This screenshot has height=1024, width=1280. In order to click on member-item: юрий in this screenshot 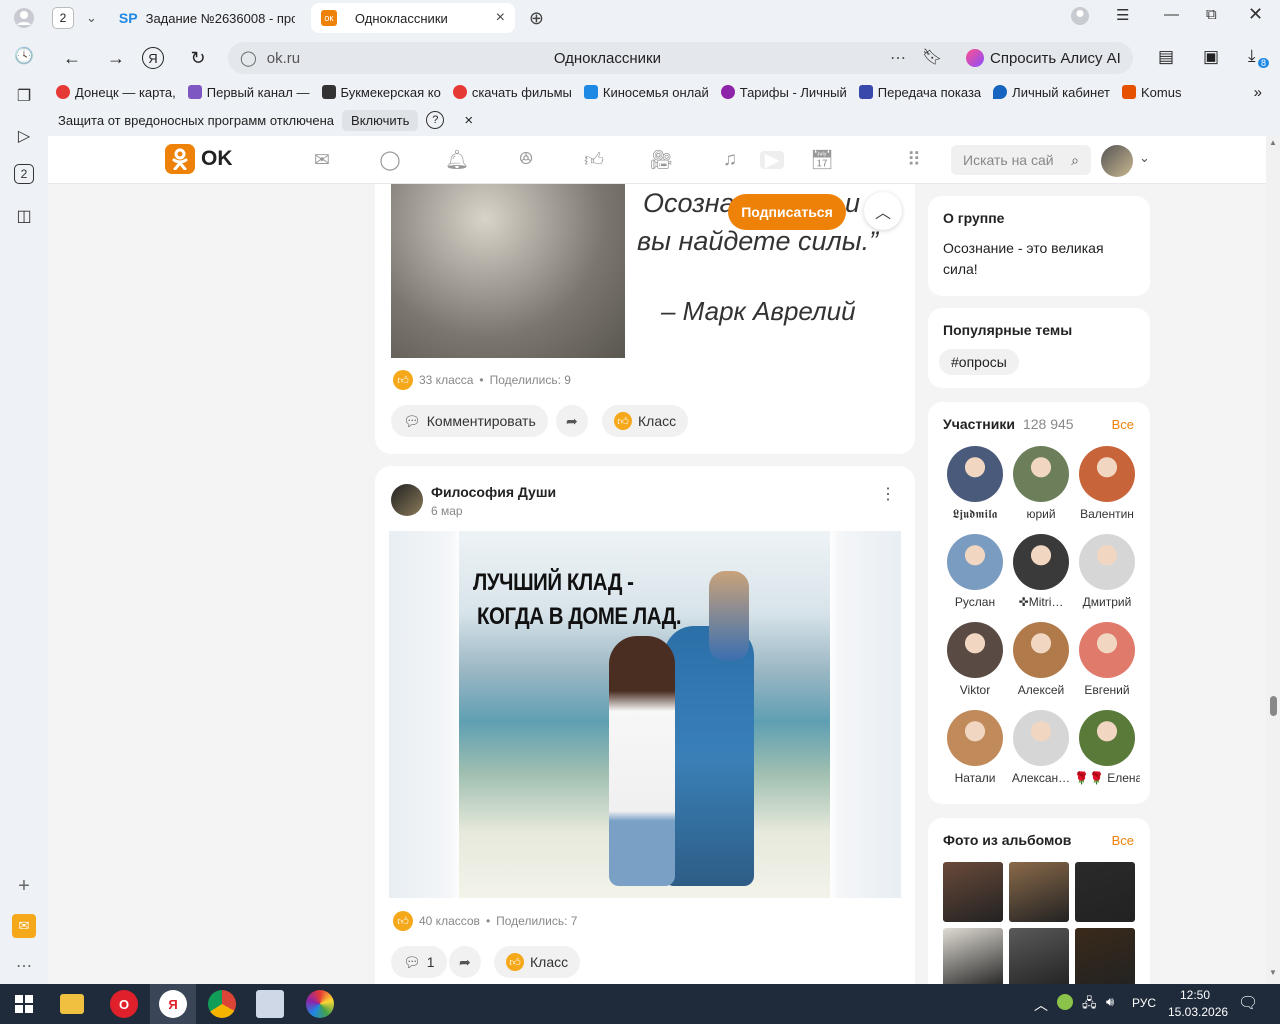, I will do `click(1041, 483)`.